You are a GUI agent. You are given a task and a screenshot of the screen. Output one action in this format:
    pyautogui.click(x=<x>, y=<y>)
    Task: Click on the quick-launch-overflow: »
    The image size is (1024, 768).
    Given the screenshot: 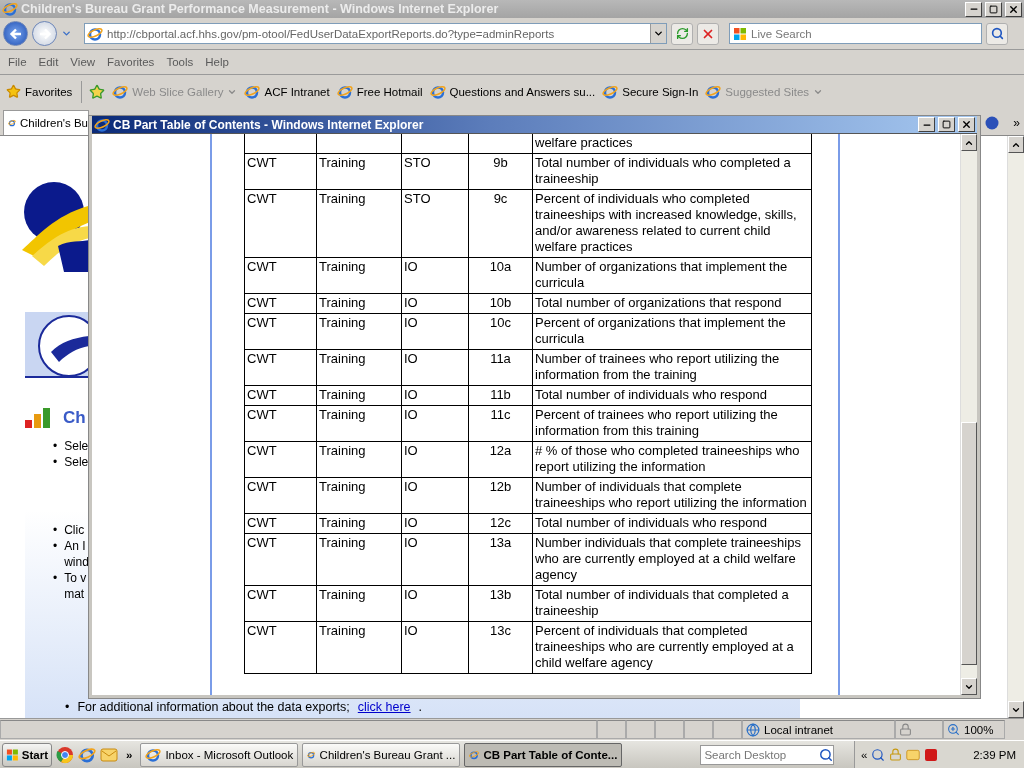 What is the action you would take?
    pyautogui.click(x=129, y=754)
    